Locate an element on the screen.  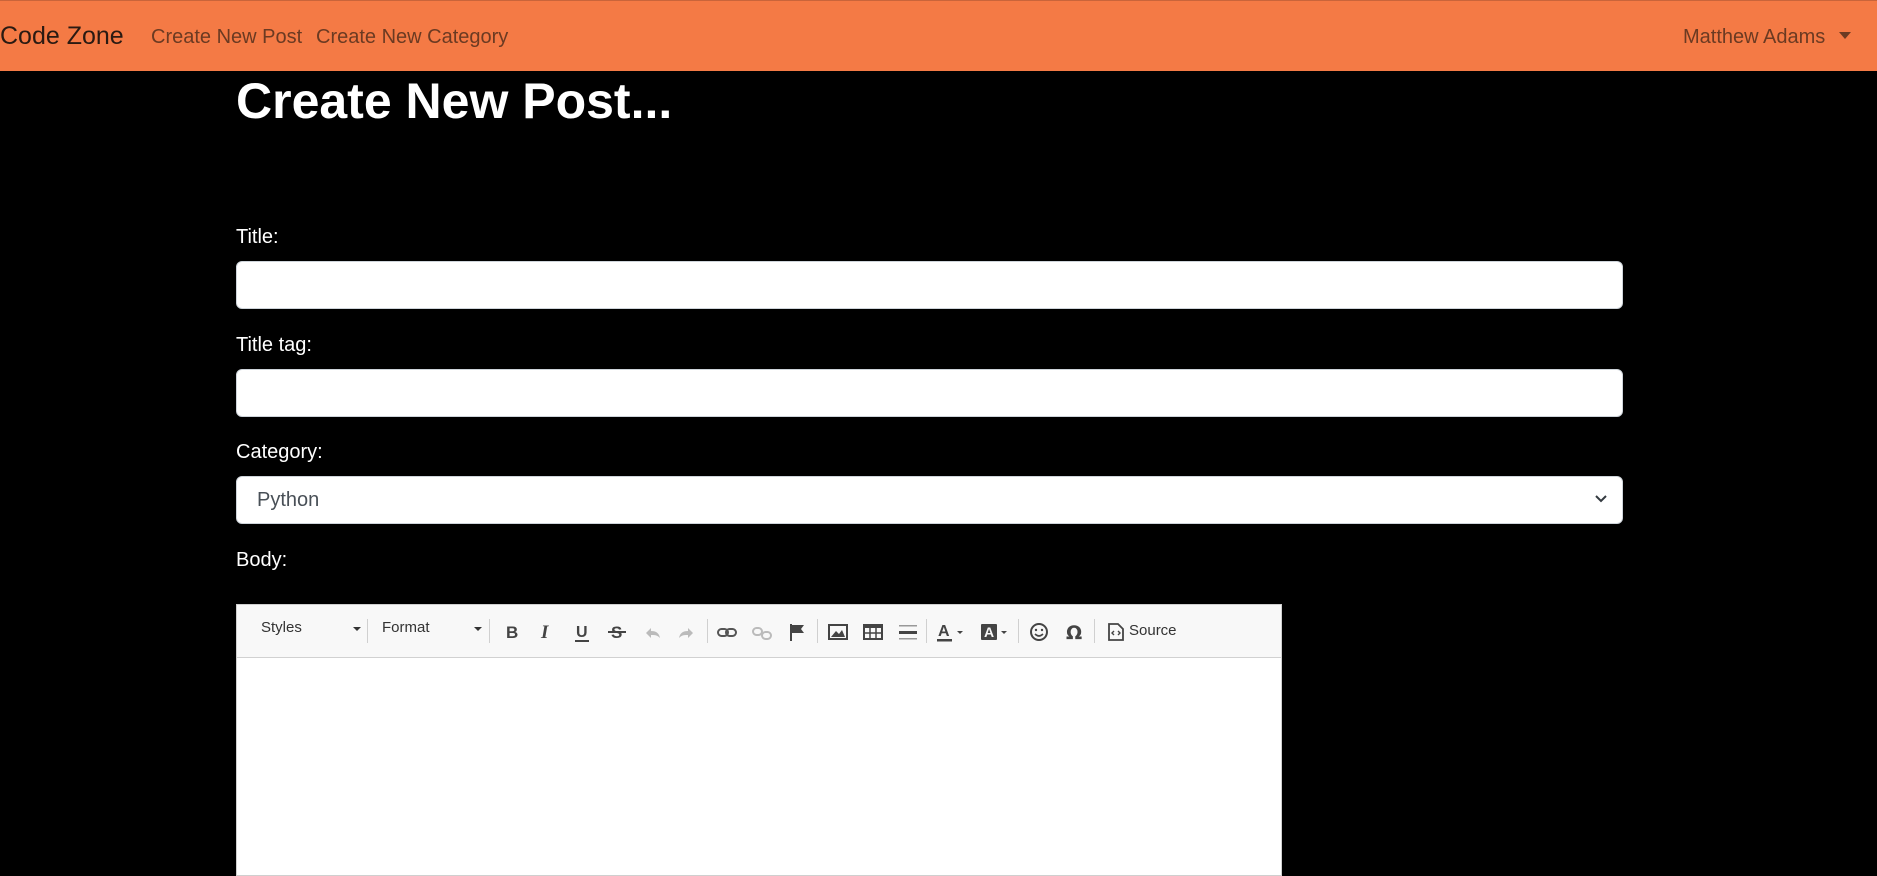
svg-text: I is located at coordinates (544, 632).